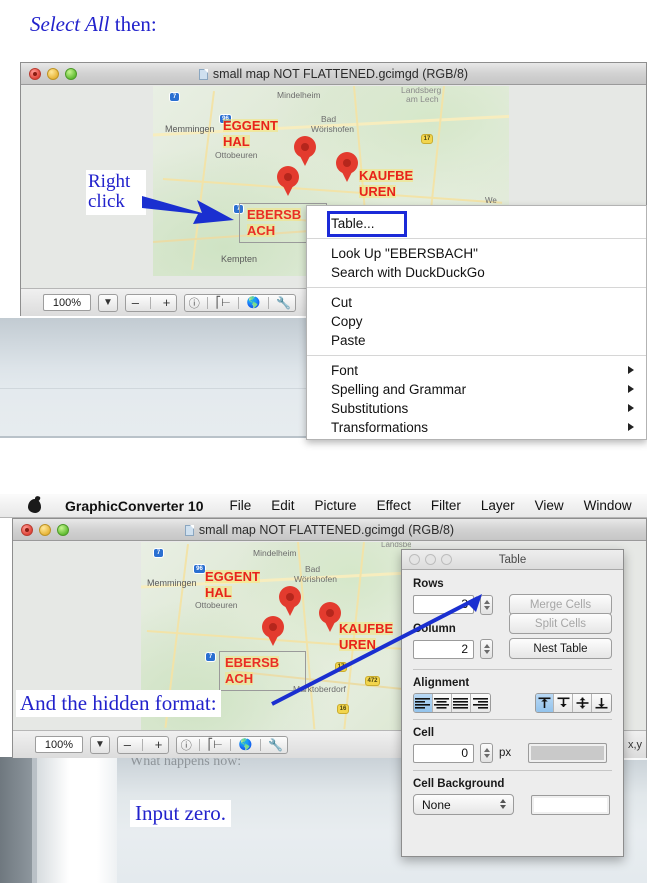  What do you see at coordinates (476, 427) in the screenshot?
I see `context-menu-item-transformations: Transformations` at bounding box center [476, 427].